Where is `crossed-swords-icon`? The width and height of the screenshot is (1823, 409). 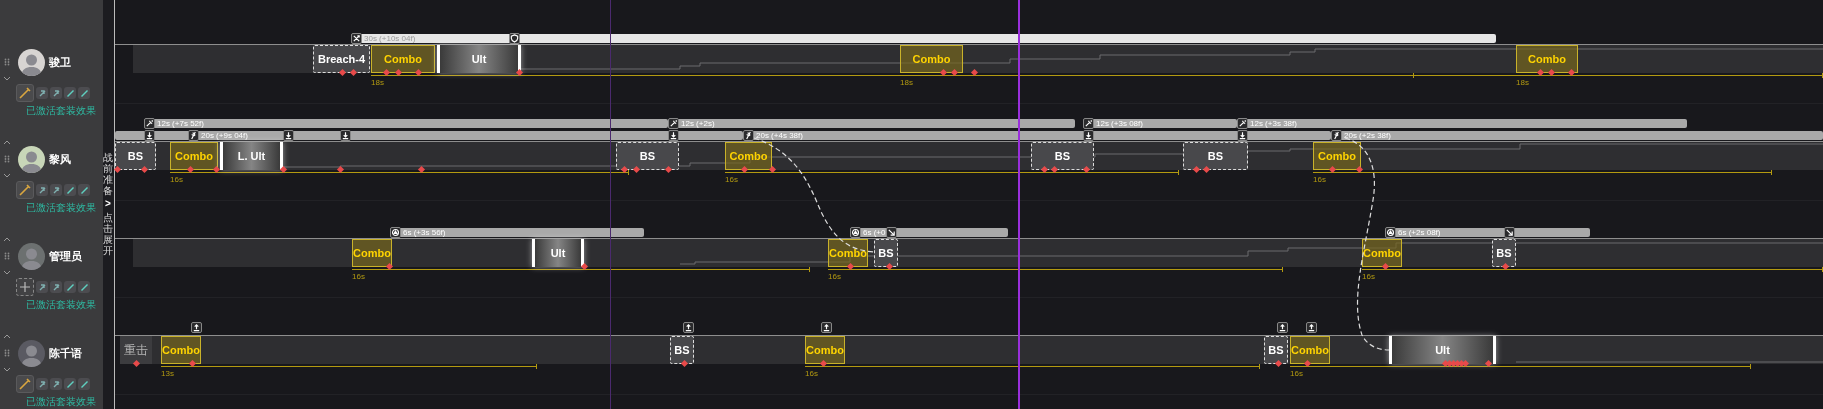
crossed-swords-icon is located at coordinates (356, 38).